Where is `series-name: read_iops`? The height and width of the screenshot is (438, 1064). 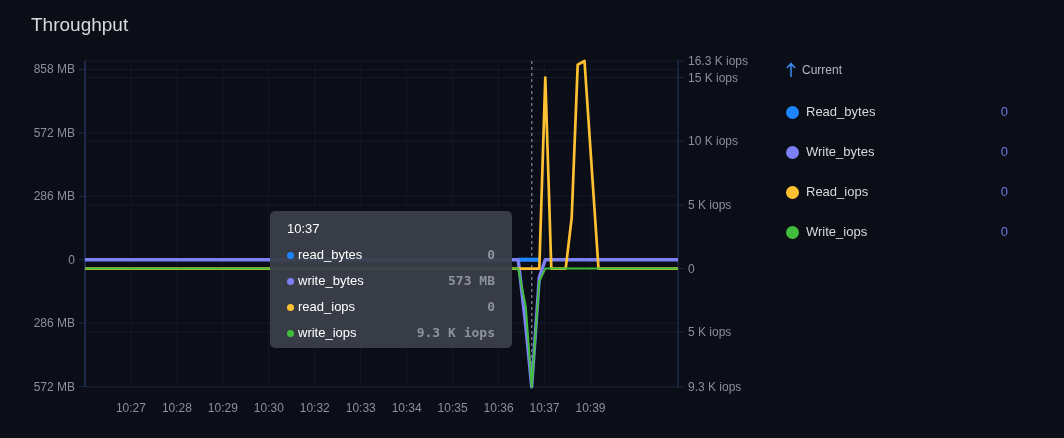
series-name: read_iops is located at coordinates (327, 307).